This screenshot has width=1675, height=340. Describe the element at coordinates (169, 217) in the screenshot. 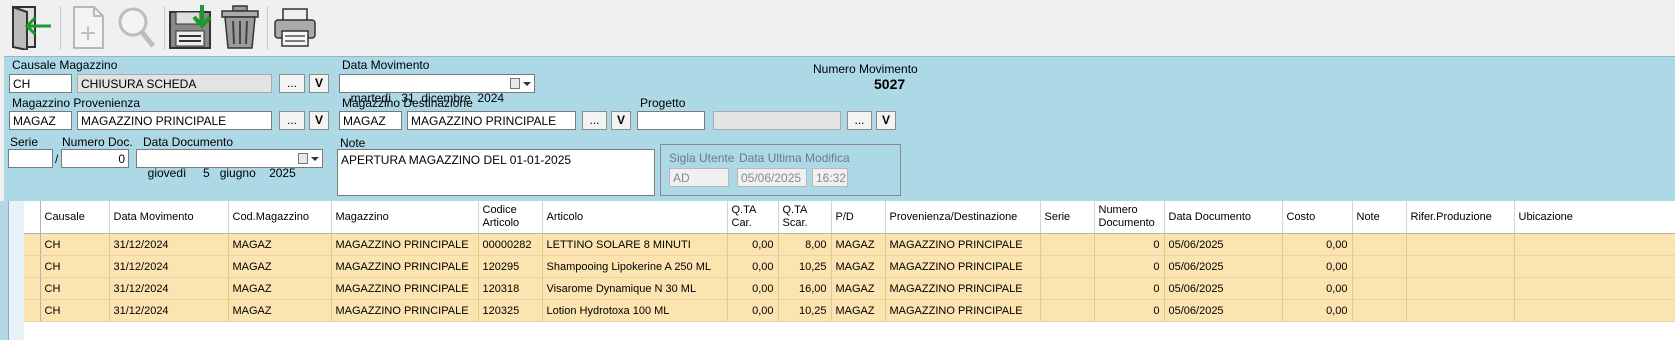

I see `col-header: Data Movimento` at that location.